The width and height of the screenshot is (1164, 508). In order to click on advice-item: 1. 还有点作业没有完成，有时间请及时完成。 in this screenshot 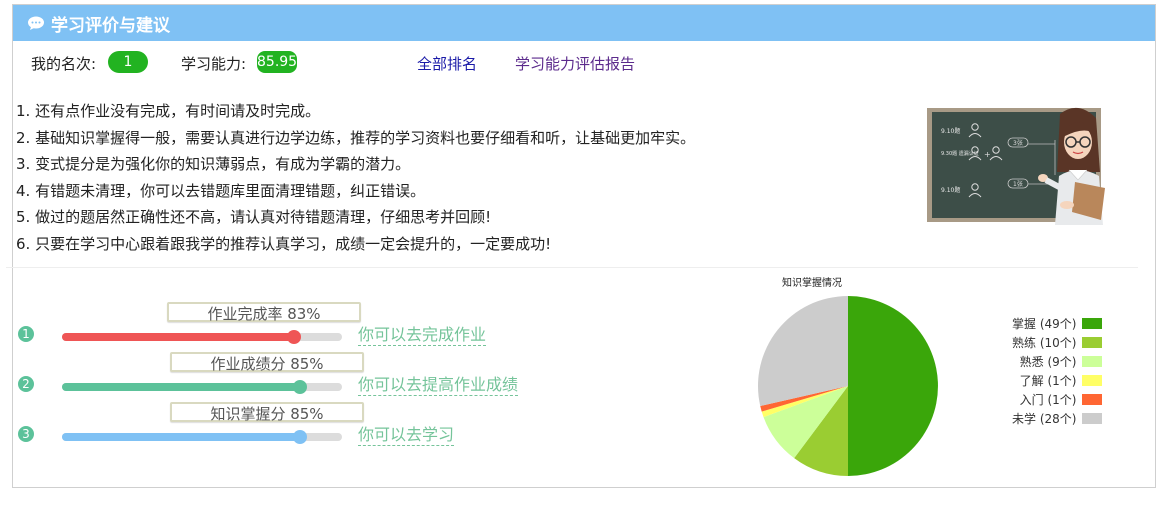, I will do `click(168, 111)`.